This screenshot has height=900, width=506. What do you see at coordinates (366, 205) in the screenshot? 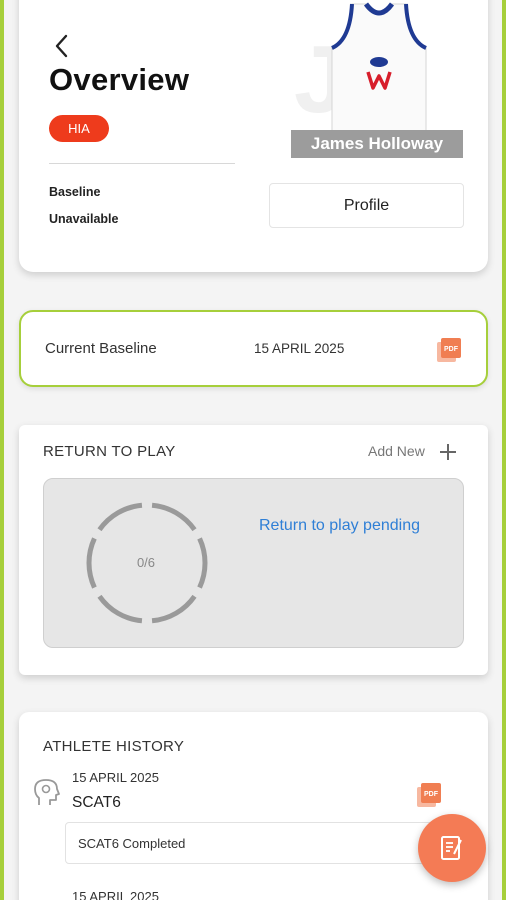
I see `profile-button: Profile` at bounding box center [366, 205].